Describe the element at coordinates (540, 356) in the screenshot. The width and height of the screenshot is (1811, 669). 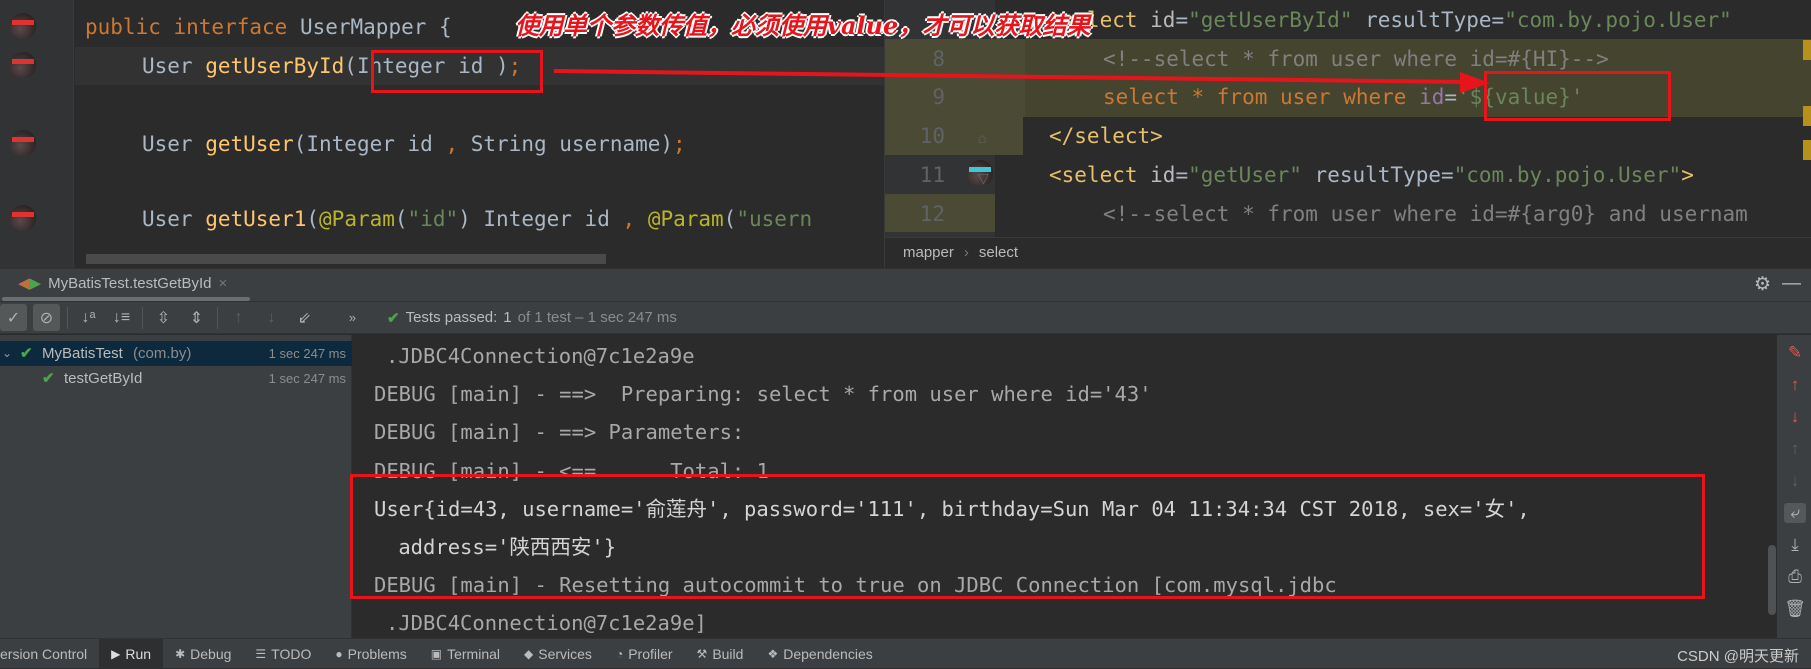
I see `console-line: .JDBC4Connection@7c1e2a9e` at that location.